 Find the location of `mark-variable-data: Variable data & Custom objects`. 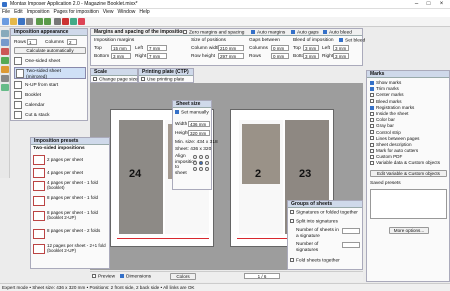

mark-variable-data: Variable data & Custom objects is located at coordinates (410, 163).